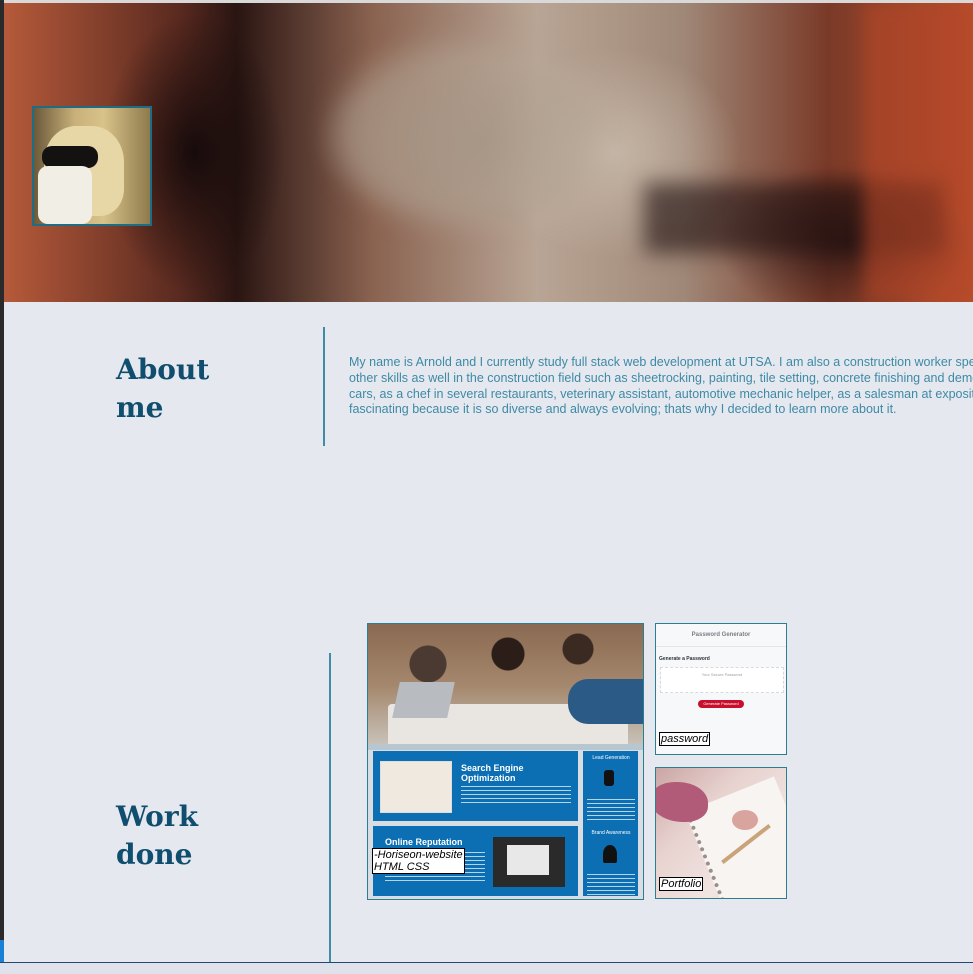  Describe the element at coordinates (154, 854) in the screenshot. I see `work-heading-line2: done` at that location.